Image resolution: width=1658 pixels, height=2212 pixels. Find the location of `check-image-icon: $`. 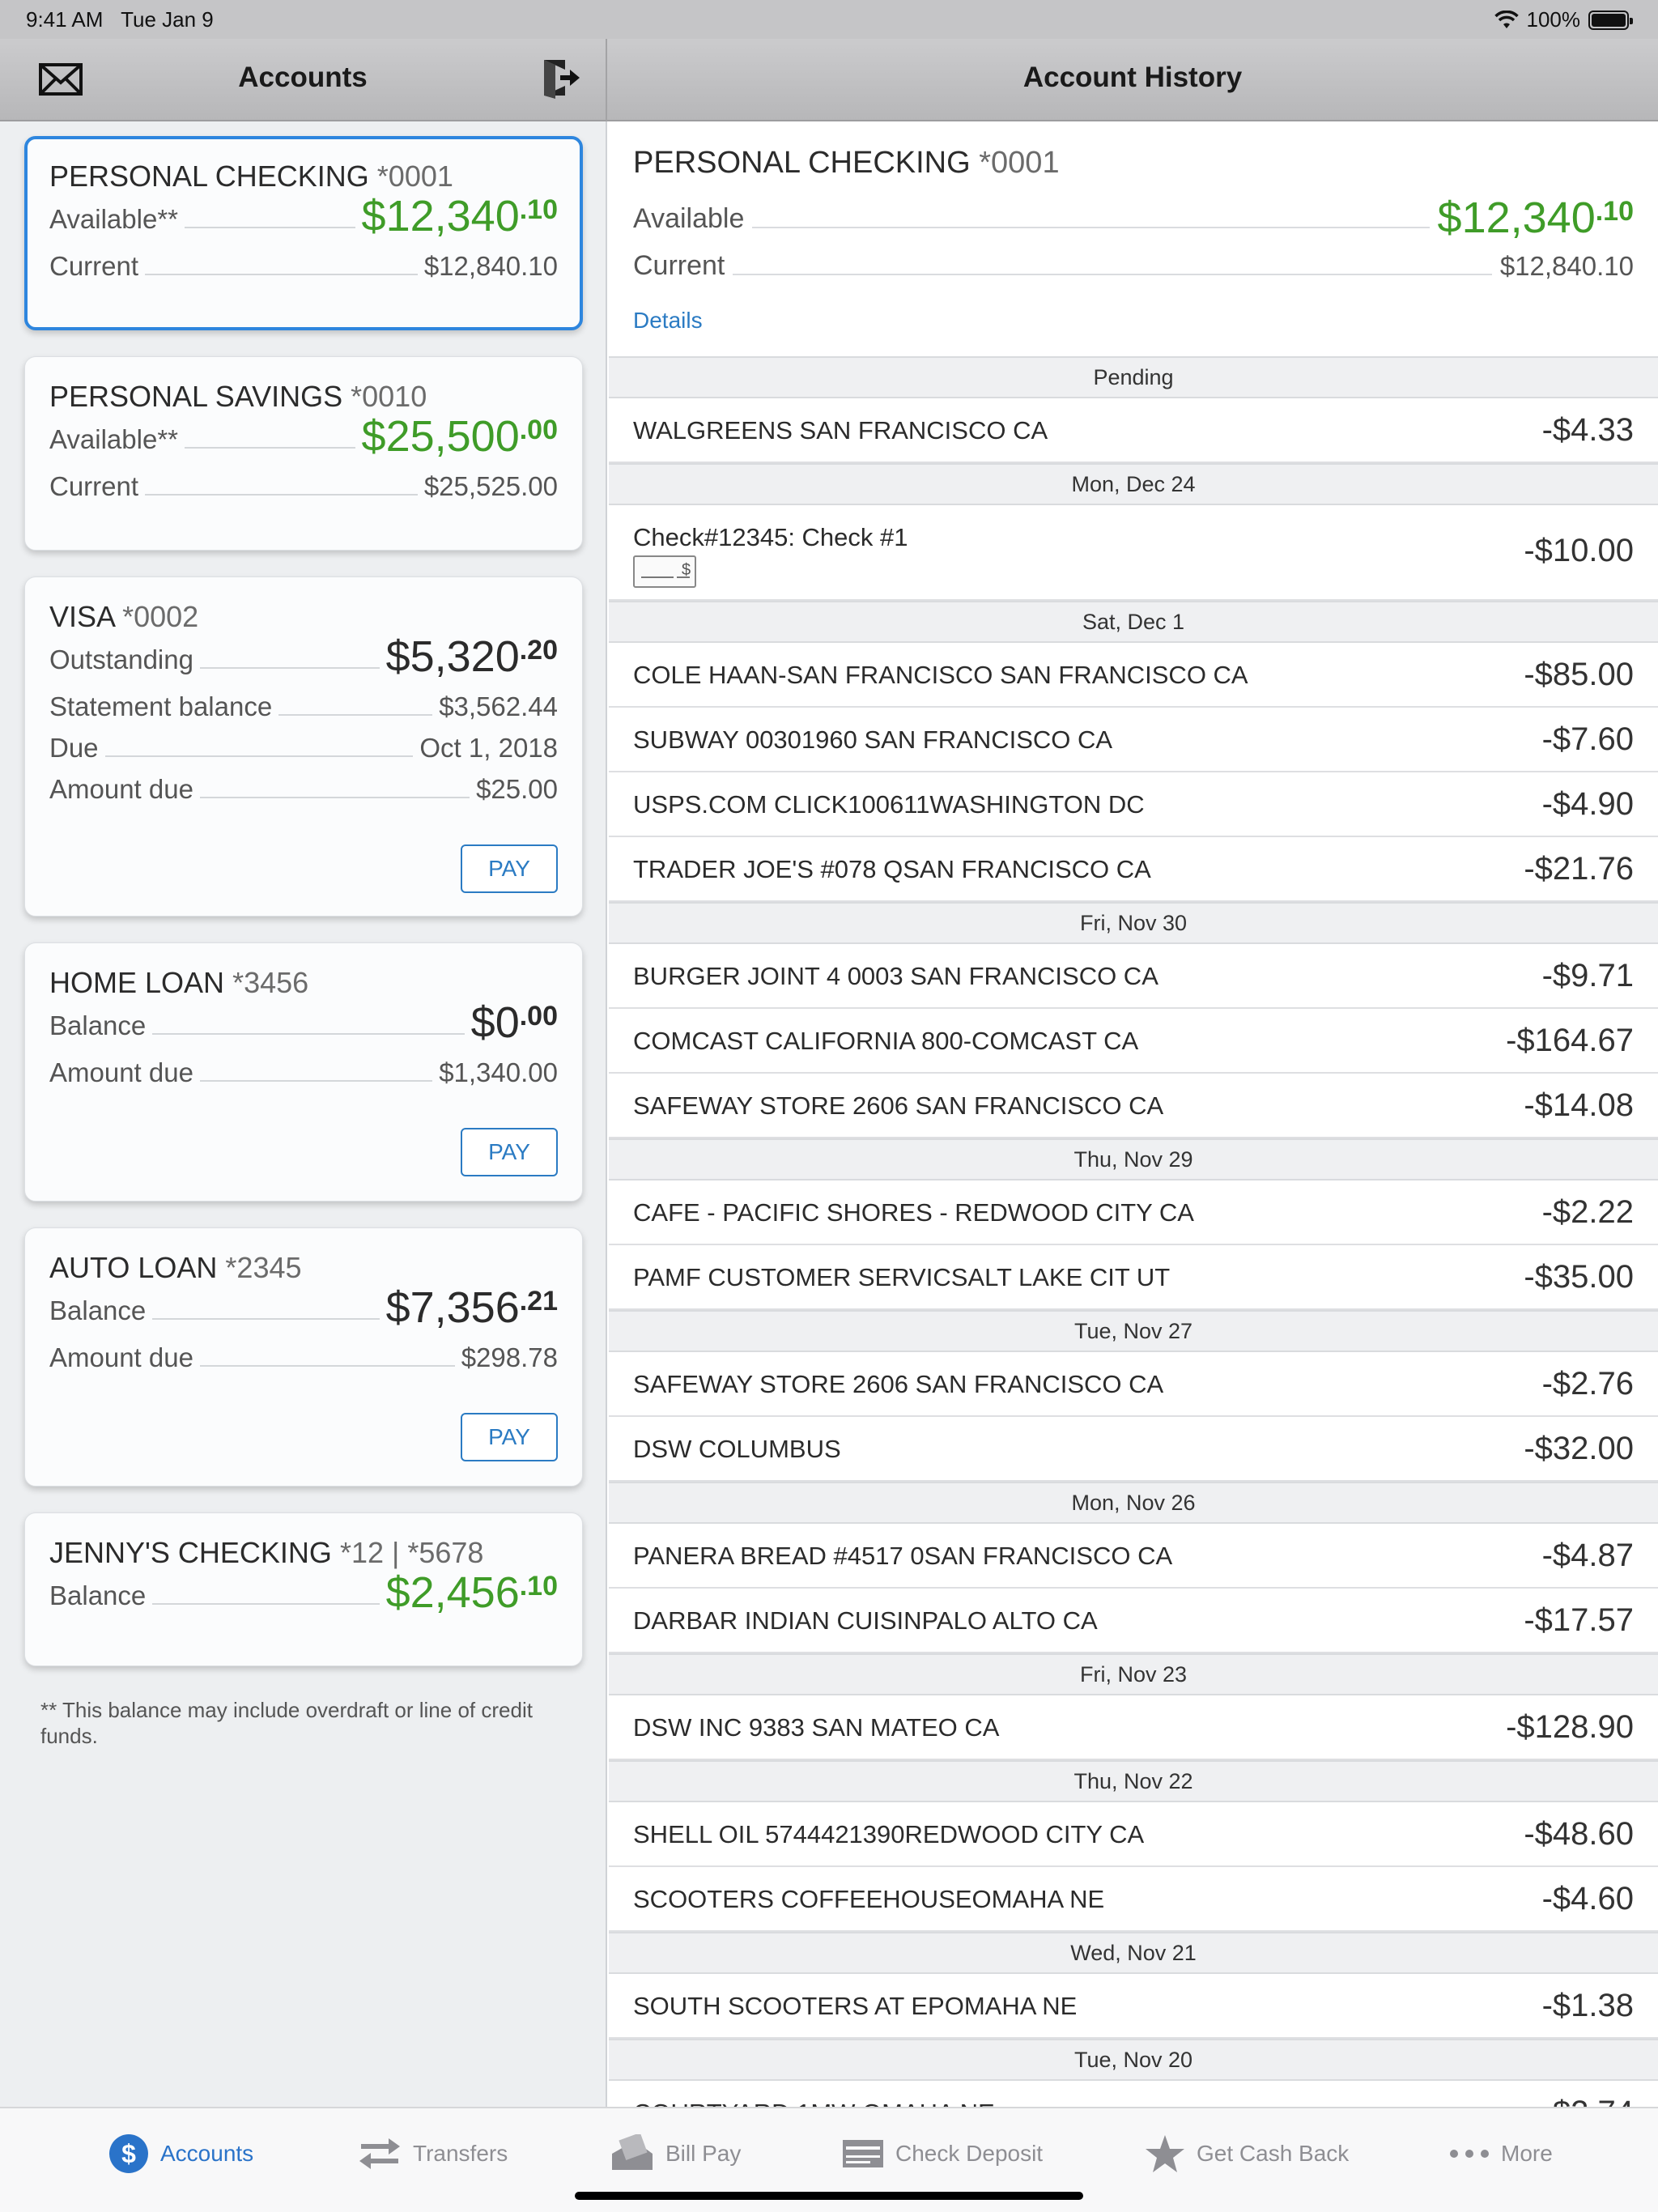

check-image-icon: $ is located at coordinates (664, 572).